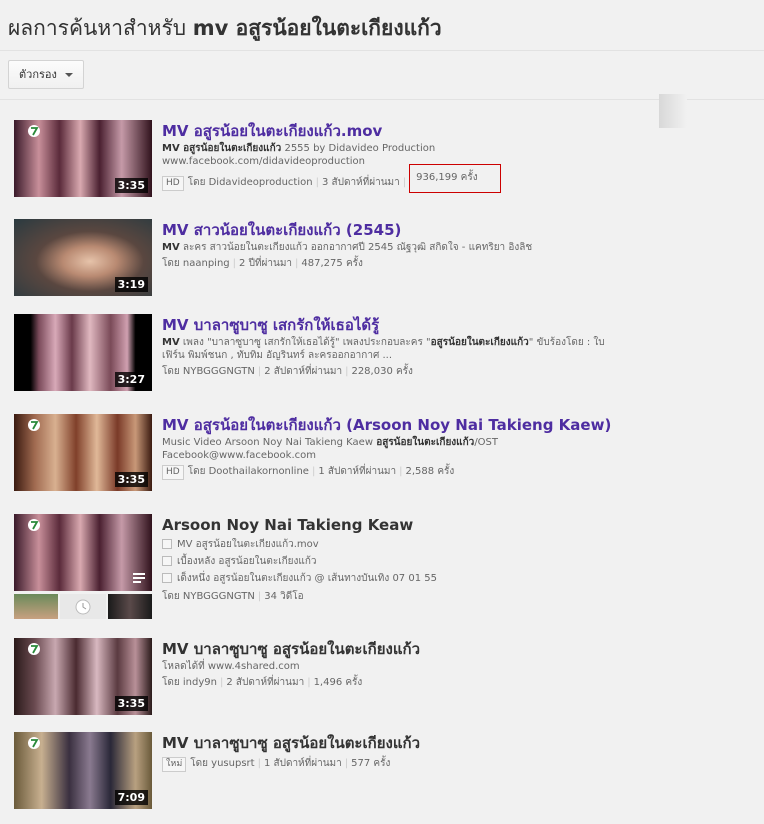 The width and height of the screenshot is (764, 824). What do you see at coordinates (447, 177) in the screenshot?
I see `view-count: 936,199 ครั้ง` at bounding box center [447, 177].